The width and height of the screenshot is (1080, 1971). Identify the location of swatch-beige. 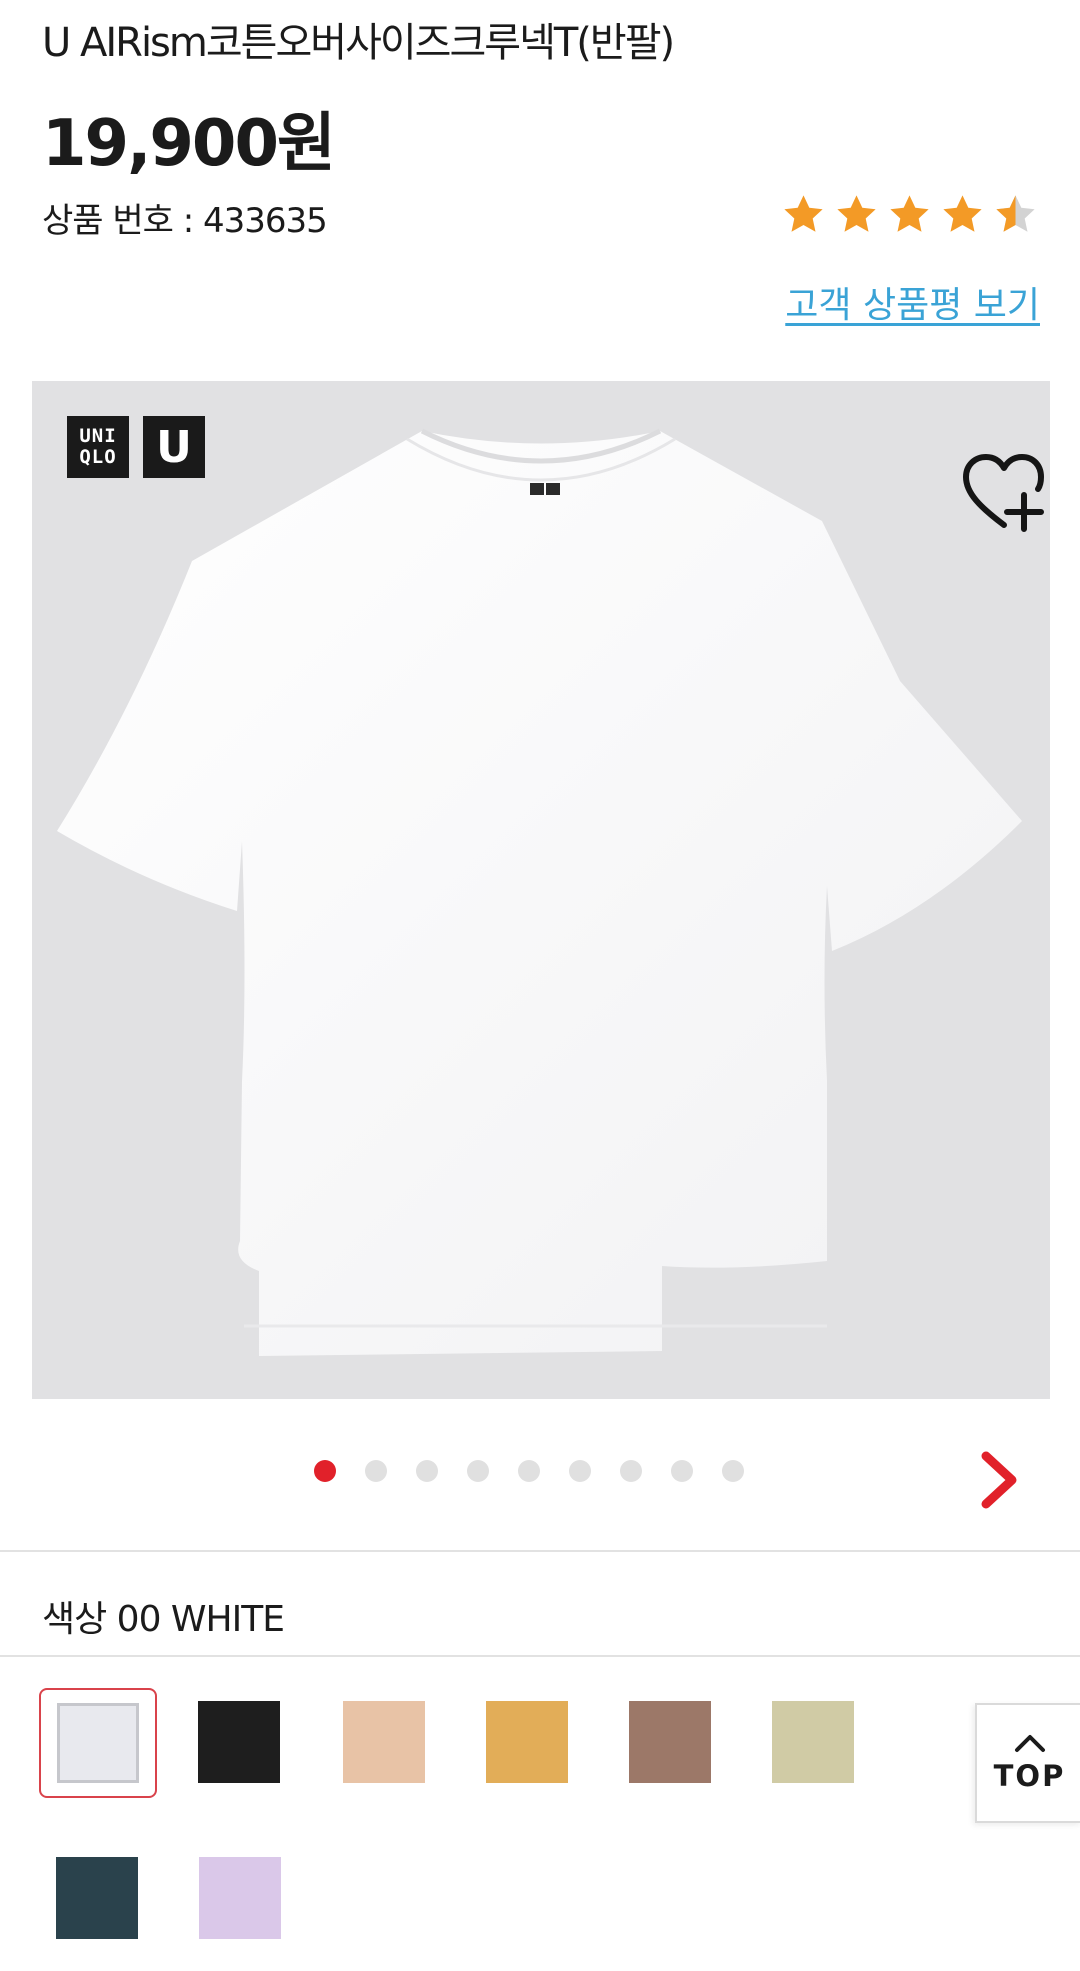
(384, 1742).